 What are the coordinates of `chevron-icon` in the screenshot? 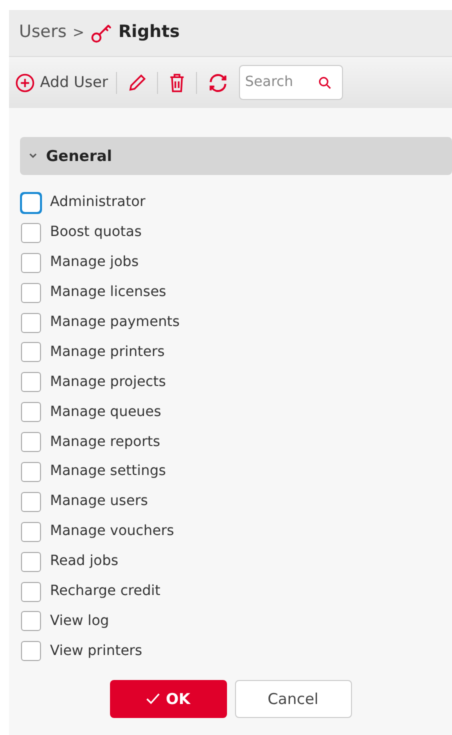 It's located at (33, 156).